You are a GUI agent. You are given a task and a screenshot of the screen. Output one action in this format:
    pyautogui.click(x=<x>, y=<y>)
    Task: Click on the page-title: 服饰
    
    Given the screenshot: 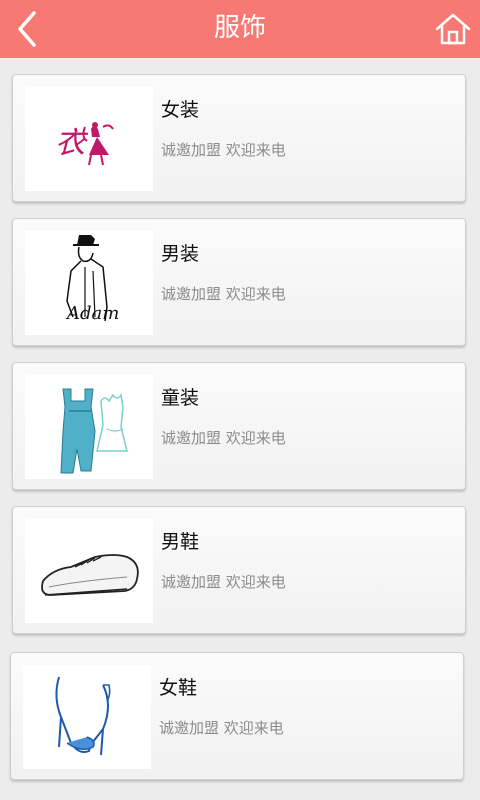 What is the action you would take?
    pyautogui.click(x=239, y=28)
    